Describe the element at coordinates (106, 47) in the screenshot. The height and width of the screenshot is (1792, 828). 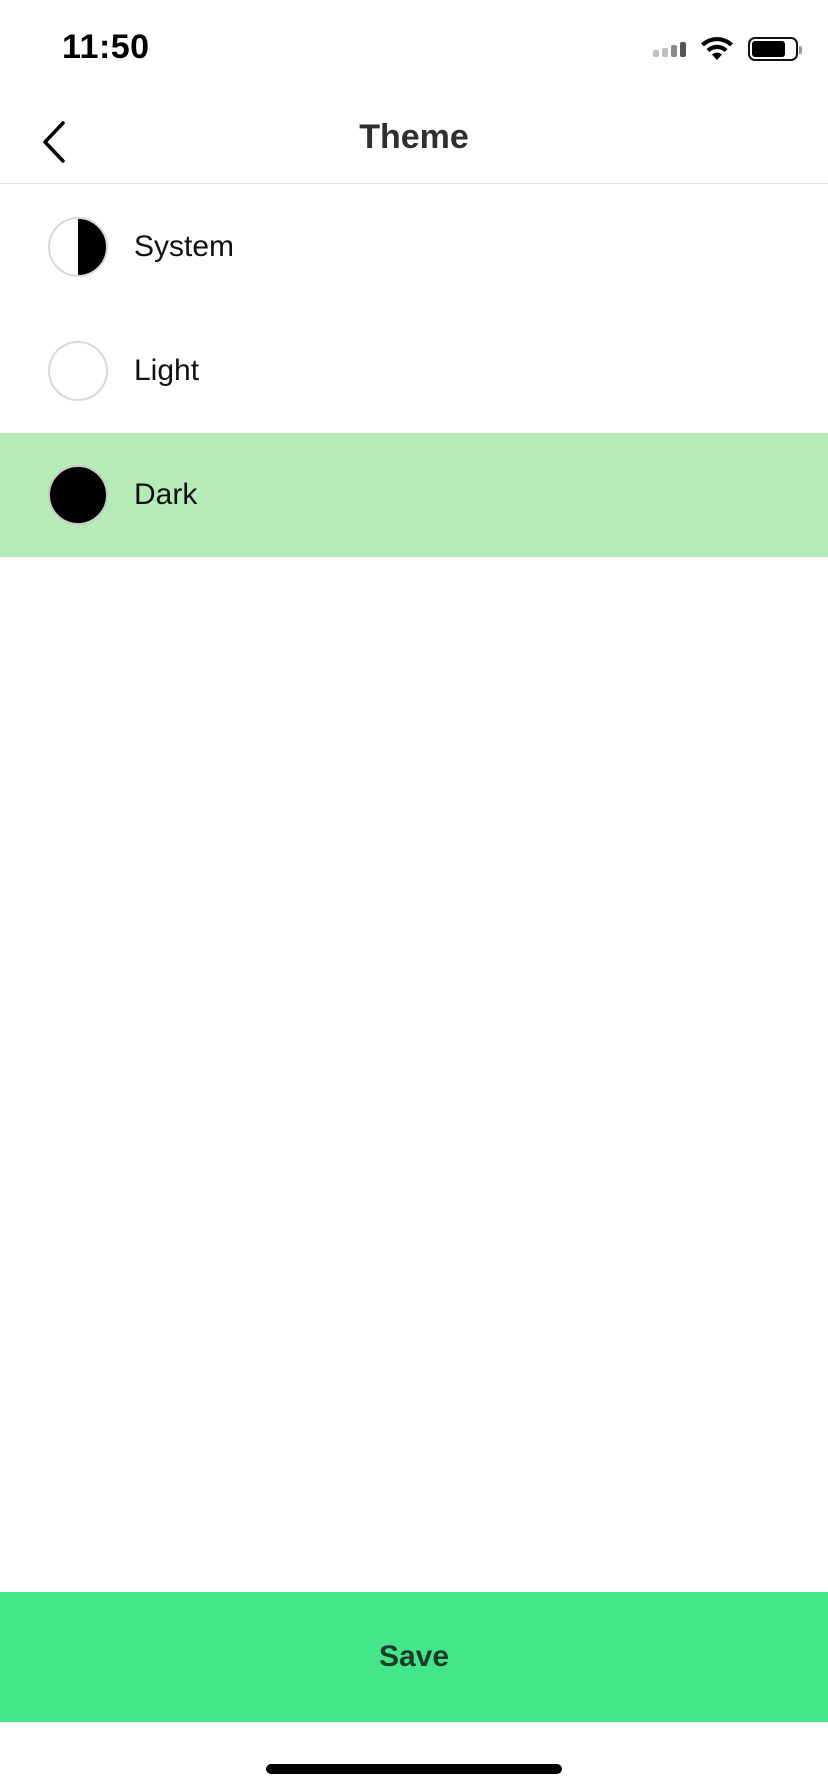
I see `status-time: 11:50` at that location.